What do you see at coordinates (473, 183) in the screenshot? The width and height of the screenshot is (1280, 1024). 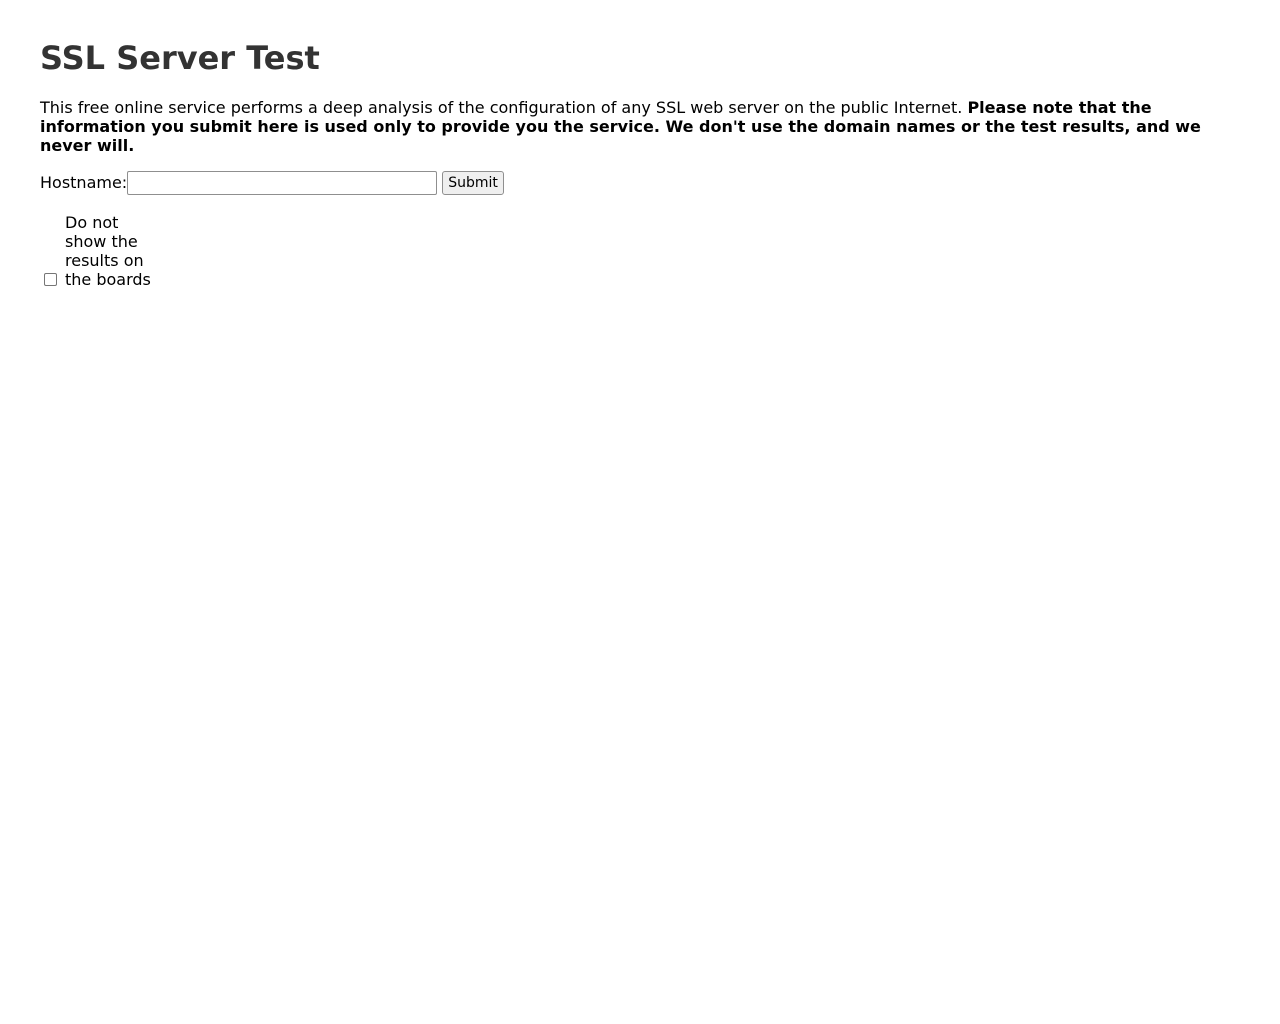 I see `submit-button: Submit` at bounding box center [473, 183].